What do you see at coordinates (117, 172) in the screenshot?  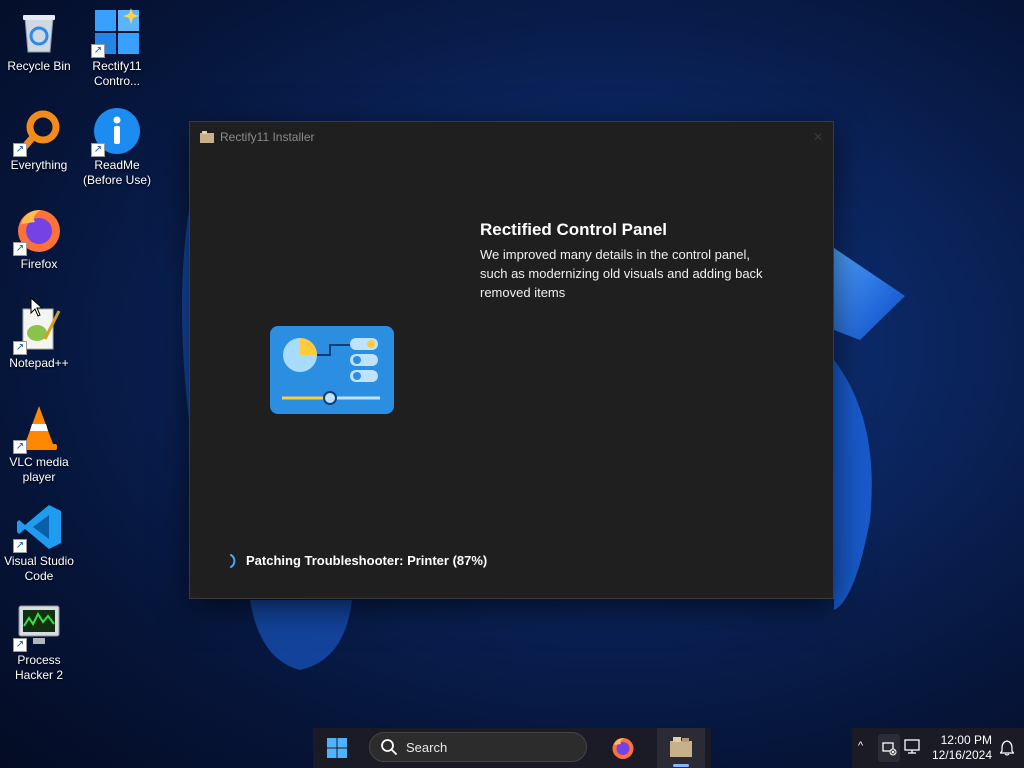 I see `desktop-icon-label: ReadMe (Before Use)` at bounding box center [117, 172].